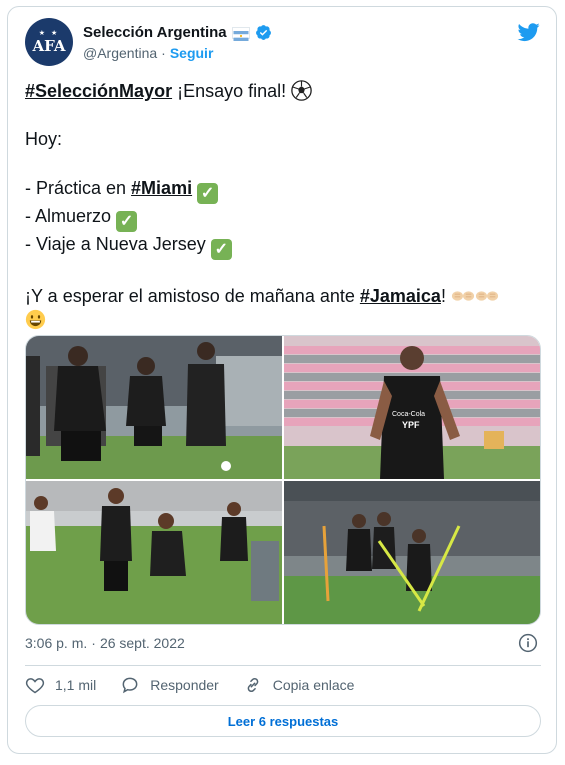 This screenshot has width=565, height=765. Describe the element at coordinates (154, 552) in the screenshot. I see `photo-players-stretching` at that location.